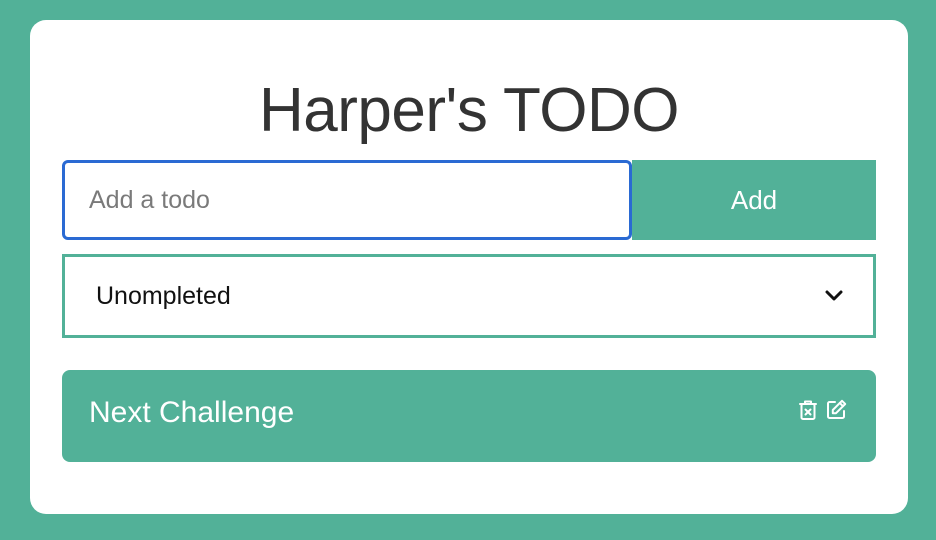 This screenshot has height=540, width=936. What do you see at coordinates (754, 200) in the screenshot?
I see `add-button: Add` at bounding box center [754, 200].